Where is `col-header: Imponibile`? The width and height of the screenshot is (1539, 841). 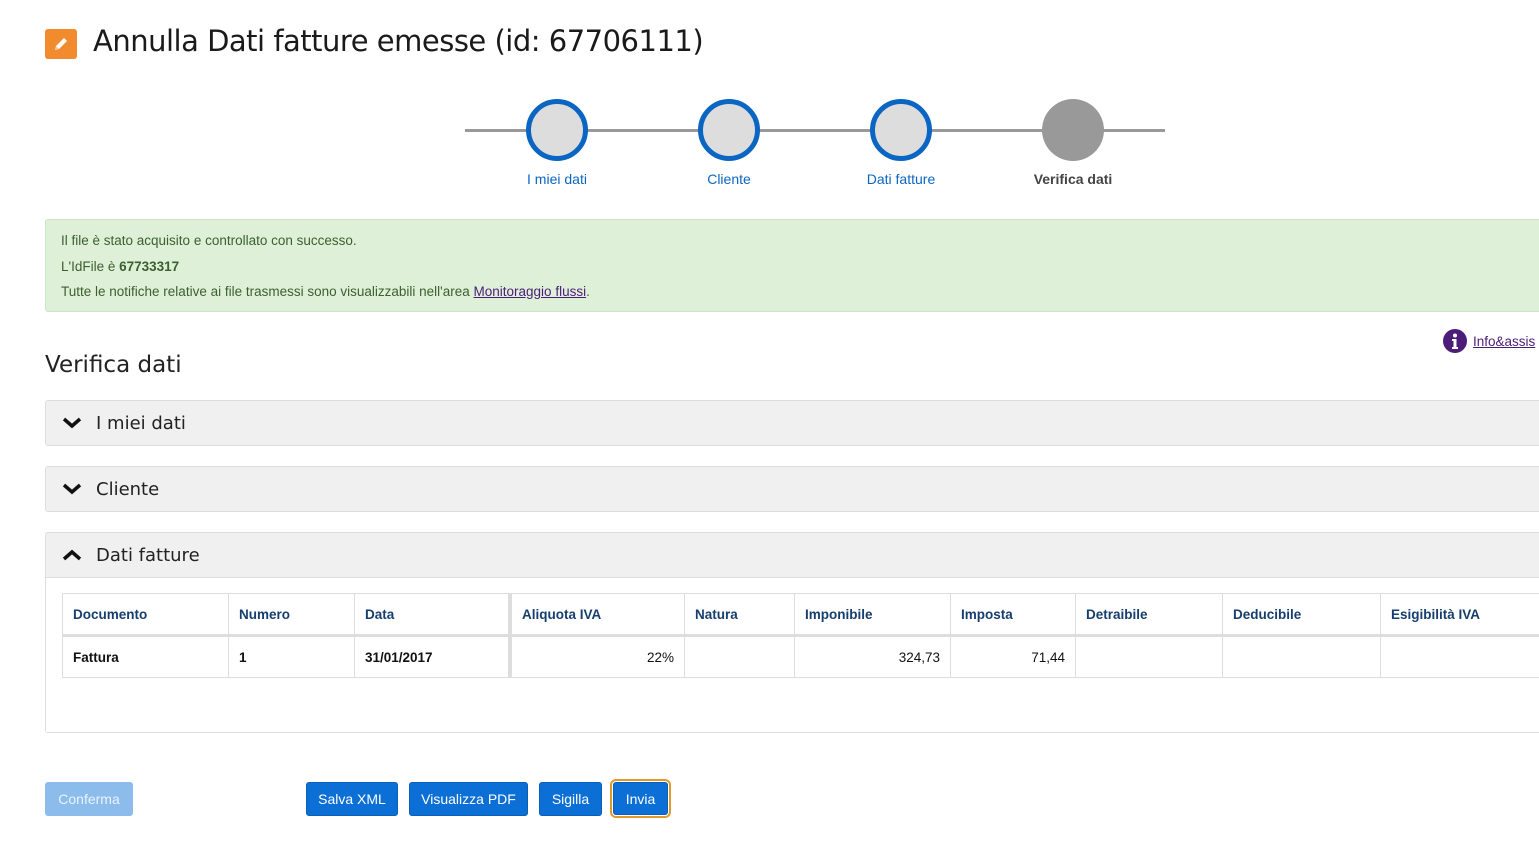
col-header: Imponibile is located at coordinates (872, 615).